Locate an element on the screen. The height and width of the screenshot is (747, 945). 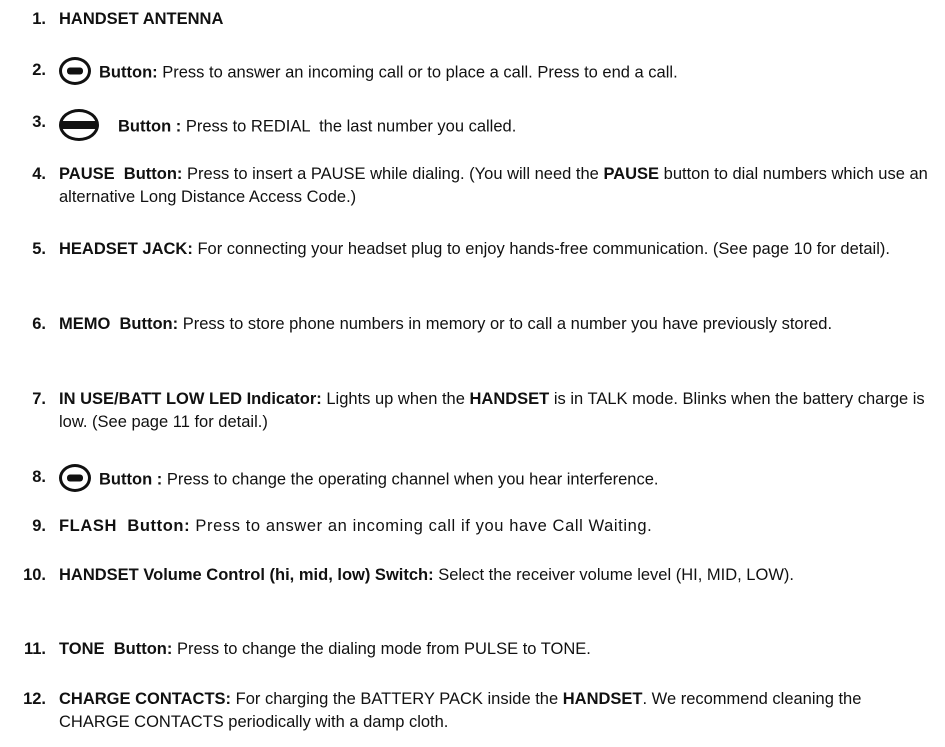
item-title: FLASH Button: is located at coordinates (125, 526).